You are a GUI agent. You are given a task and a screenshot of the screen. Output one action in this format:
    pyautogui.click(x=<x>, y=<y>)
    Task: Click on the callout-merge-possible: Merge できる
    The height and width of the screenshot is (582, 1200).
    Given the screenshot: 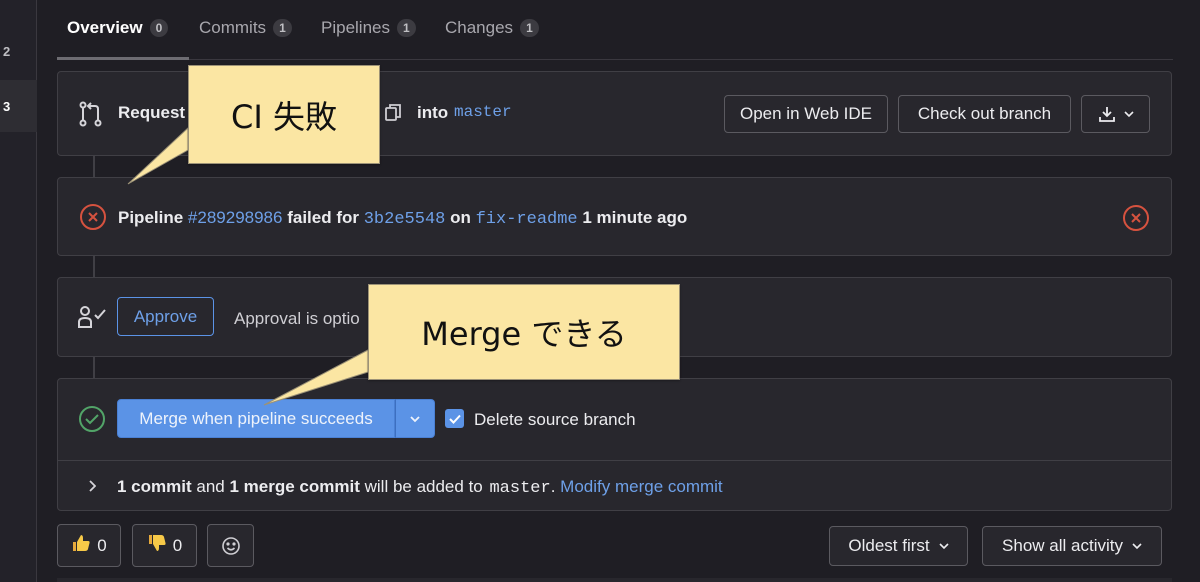 What is the action you would take?
    pyautogui.click(x=524, y=332)
    